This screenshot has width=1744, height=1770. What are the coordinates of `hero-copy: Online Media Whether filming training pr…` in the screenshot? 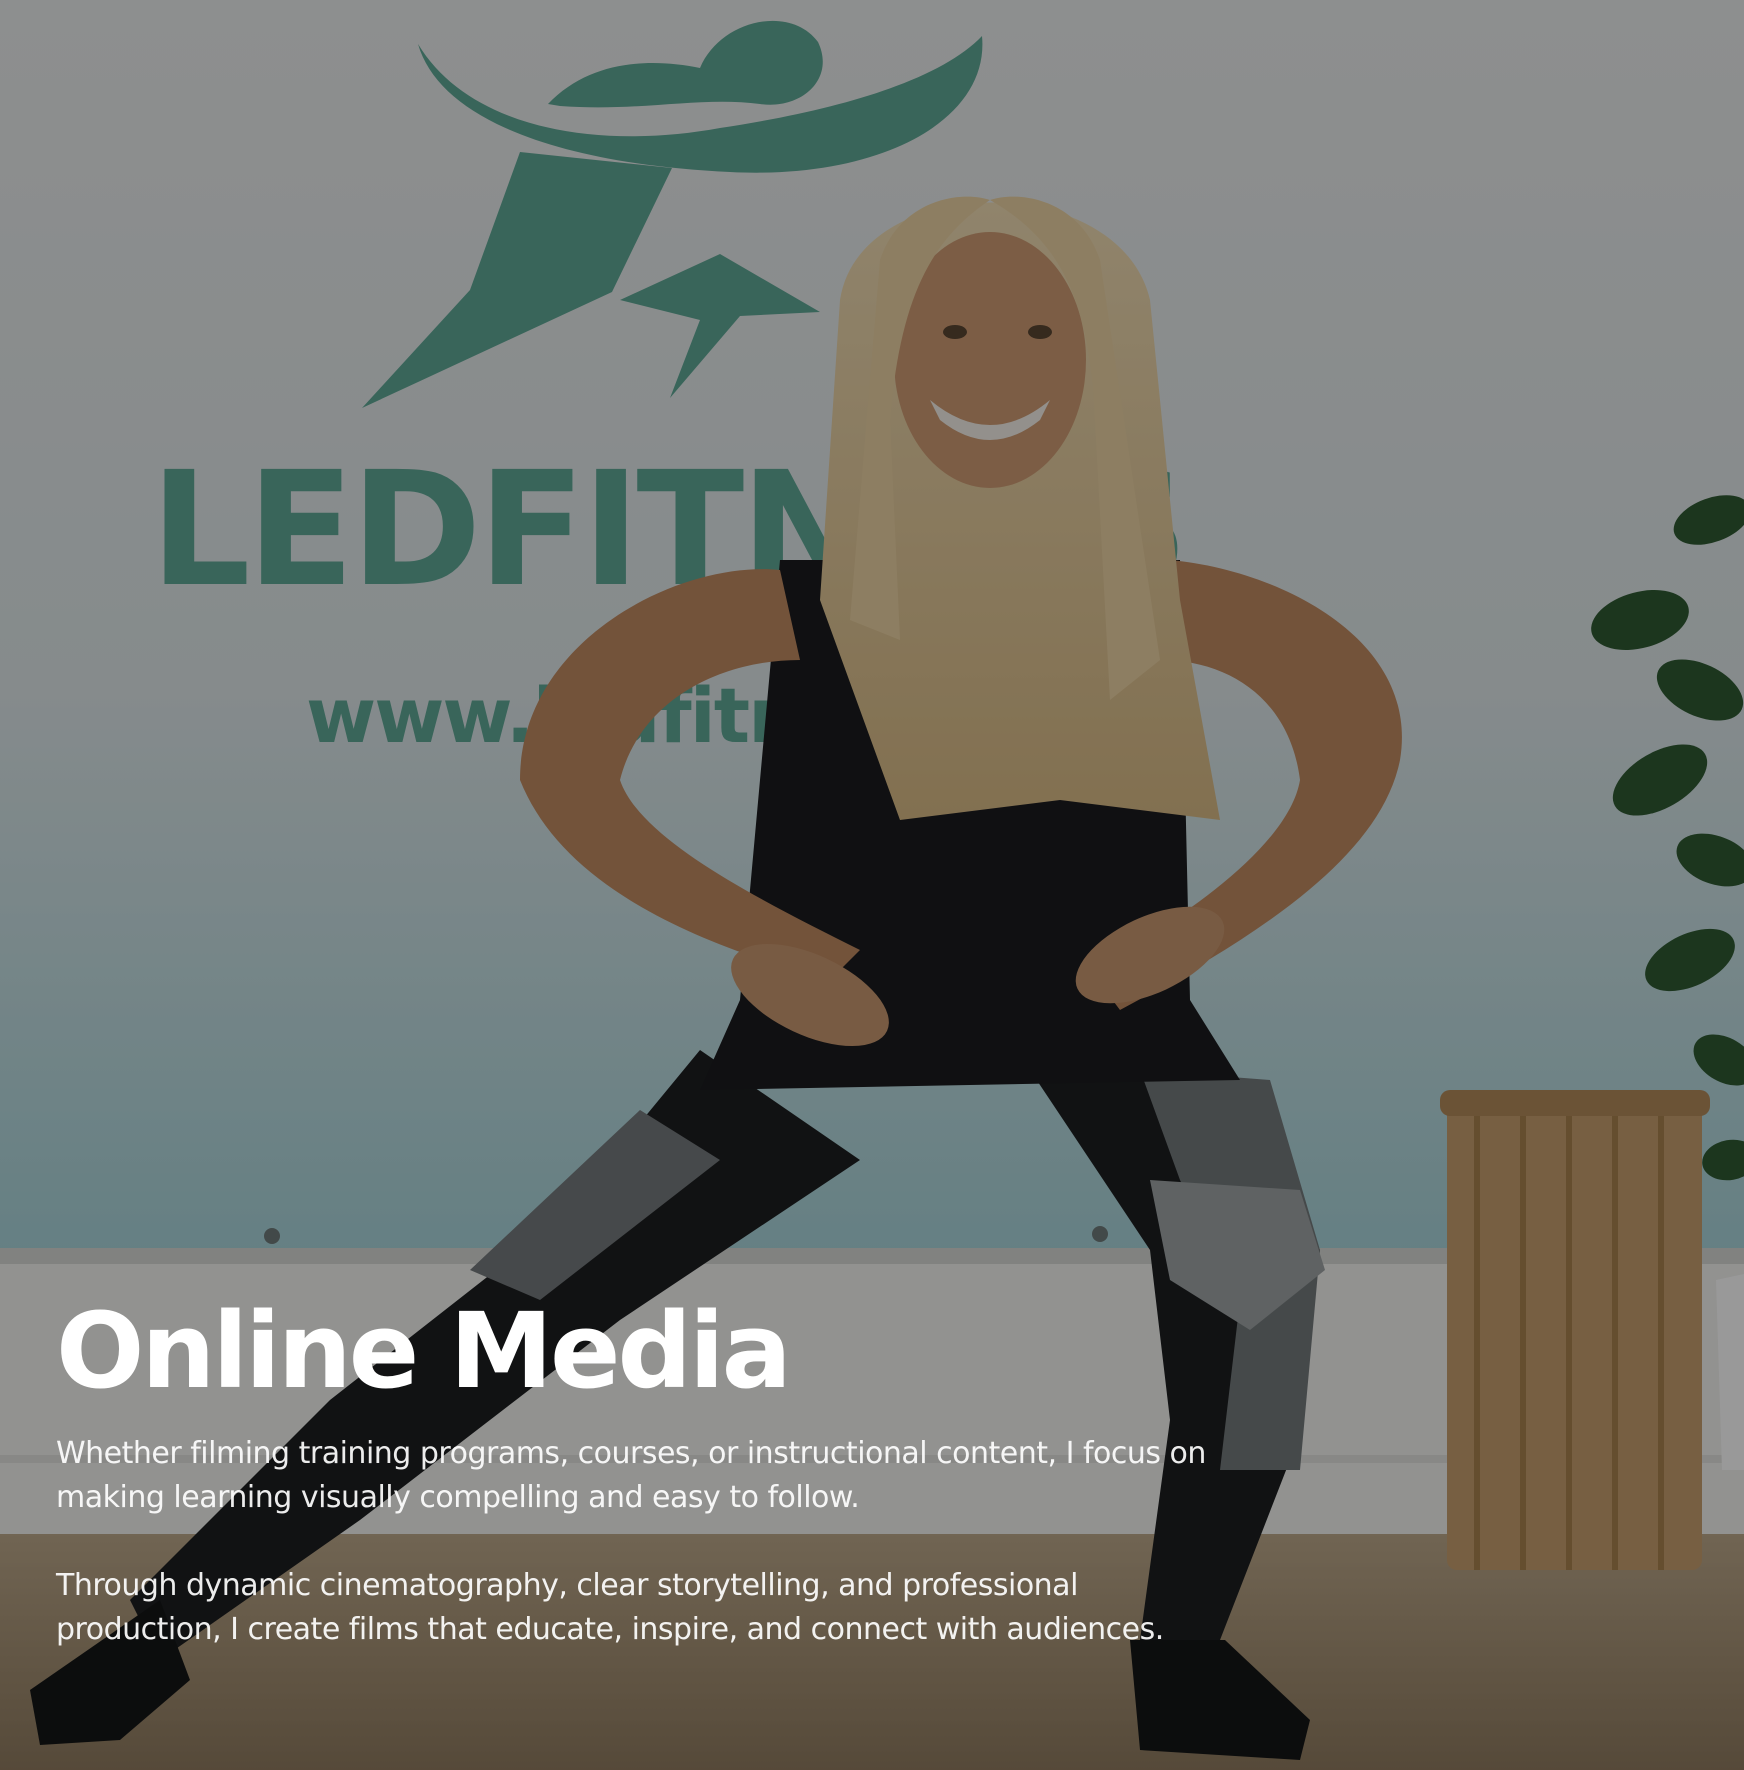 It's located at (631, 1472).